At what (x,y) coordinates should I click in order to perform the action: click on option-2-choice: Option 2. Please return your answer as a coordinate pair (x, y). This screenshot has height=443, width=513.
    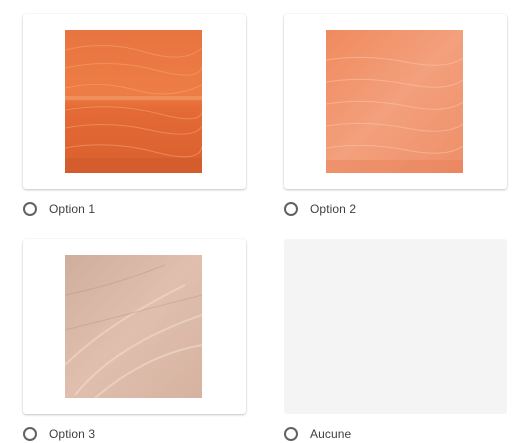
    Looking at the image, I should click on (320, 209).